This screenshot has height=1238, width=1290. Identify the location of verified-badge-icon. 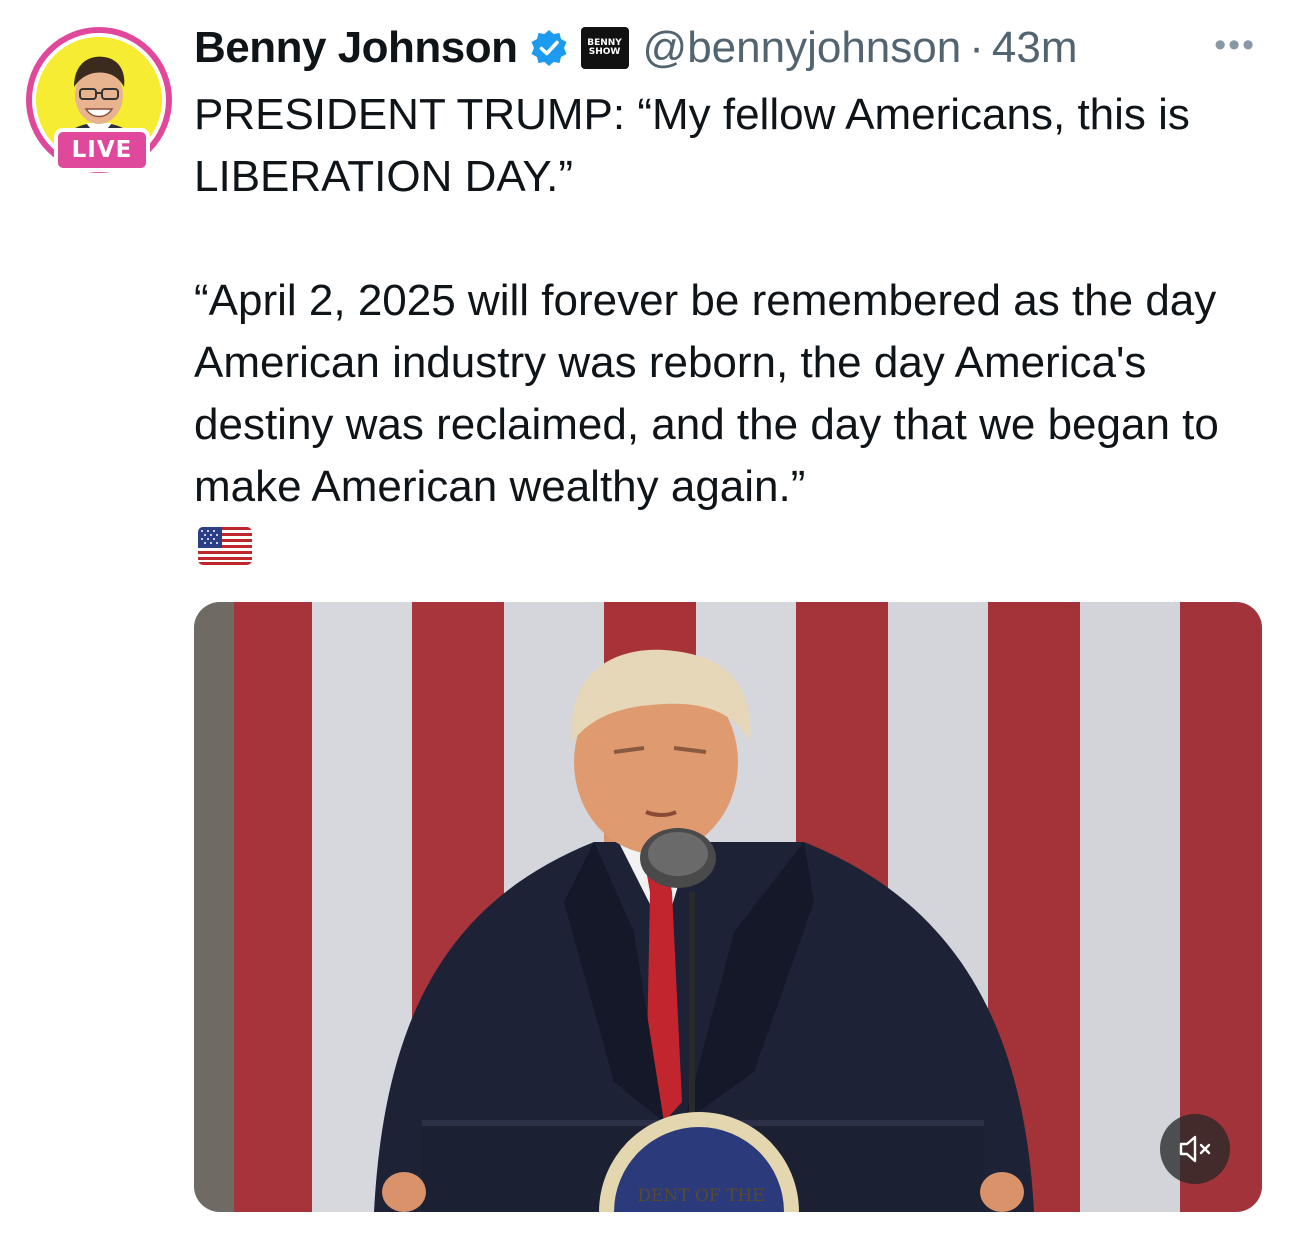
(549, 48).